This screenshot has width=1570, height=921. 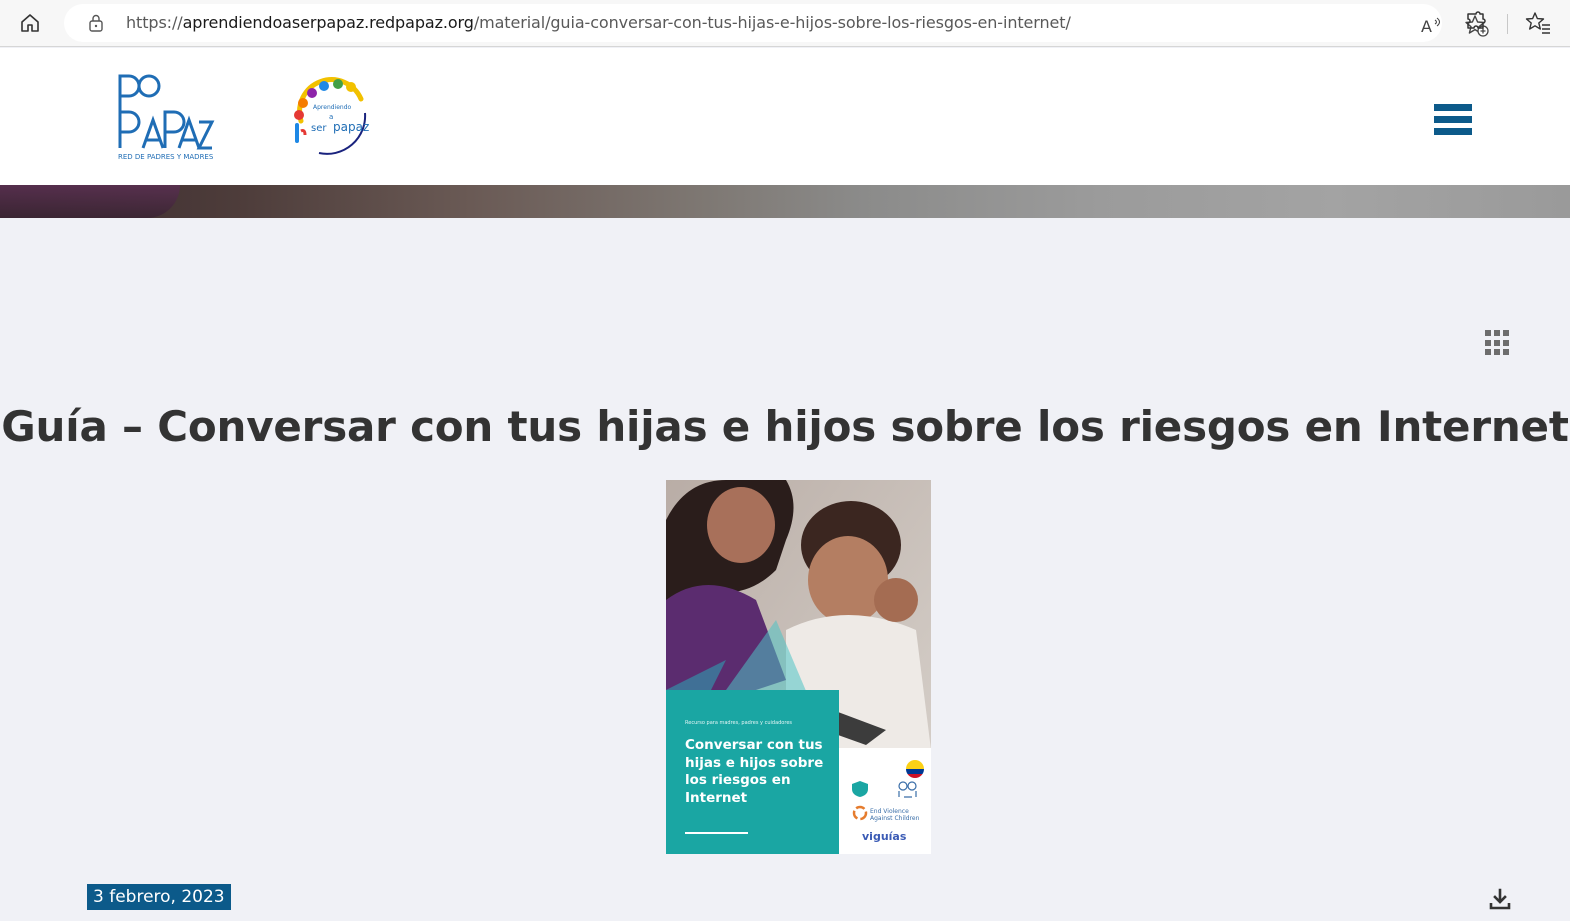 What do you see at coordinates (1426, 26) in the screenshot?
I see `svg-text: A` at bounding box center [1426, 26].